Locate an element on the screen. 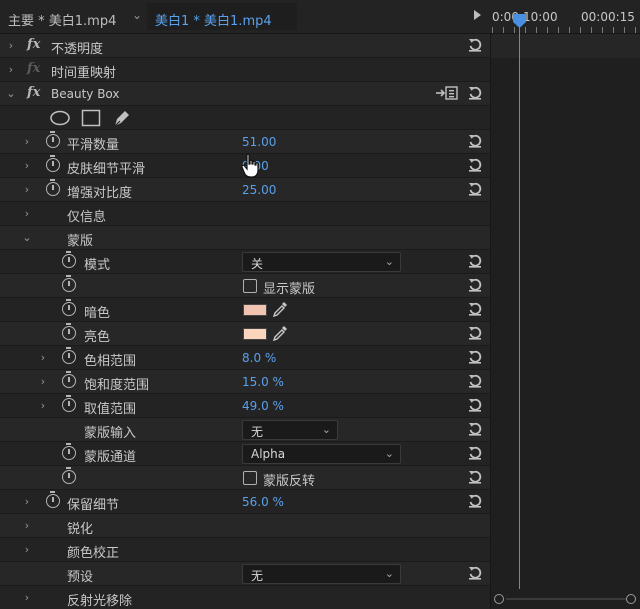  param-row-smoothing: › 平滑数量 51.00 is located at coordinates (245, 142).